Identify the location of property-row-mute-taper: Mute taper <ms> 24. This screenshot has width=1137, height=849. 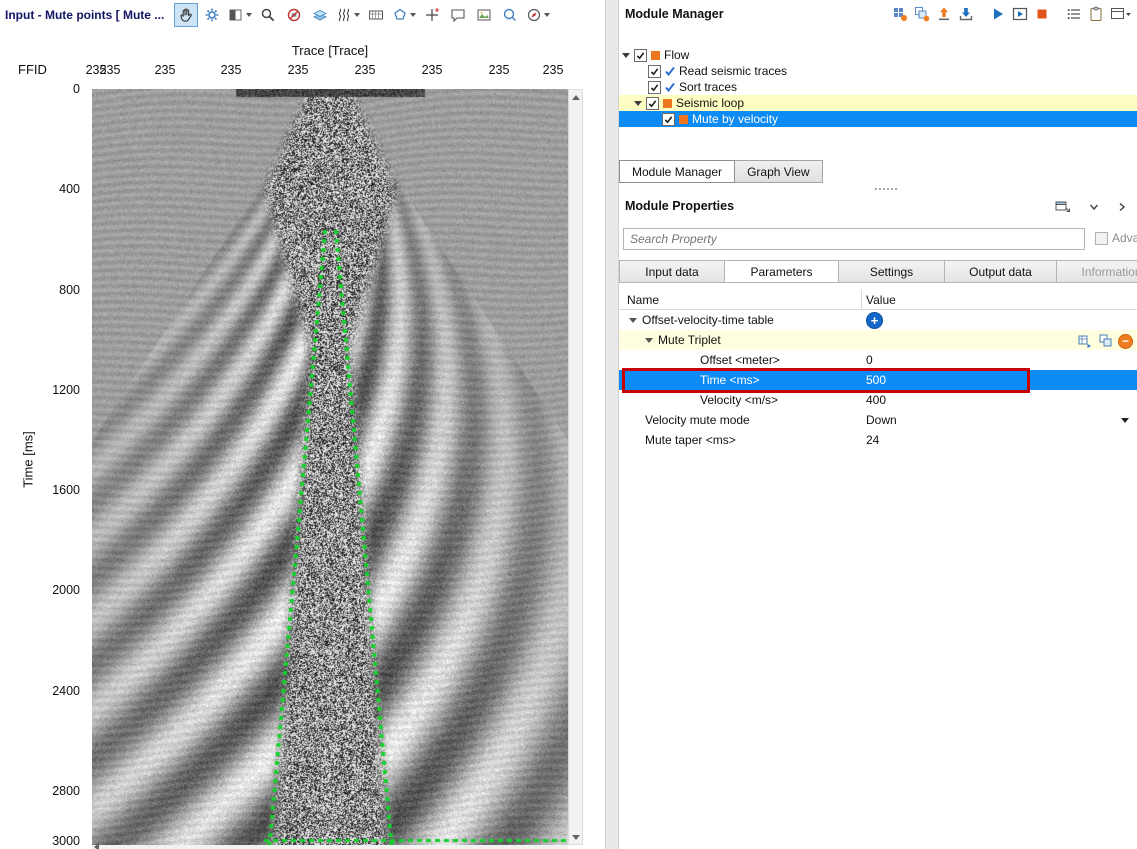
(878, 440).